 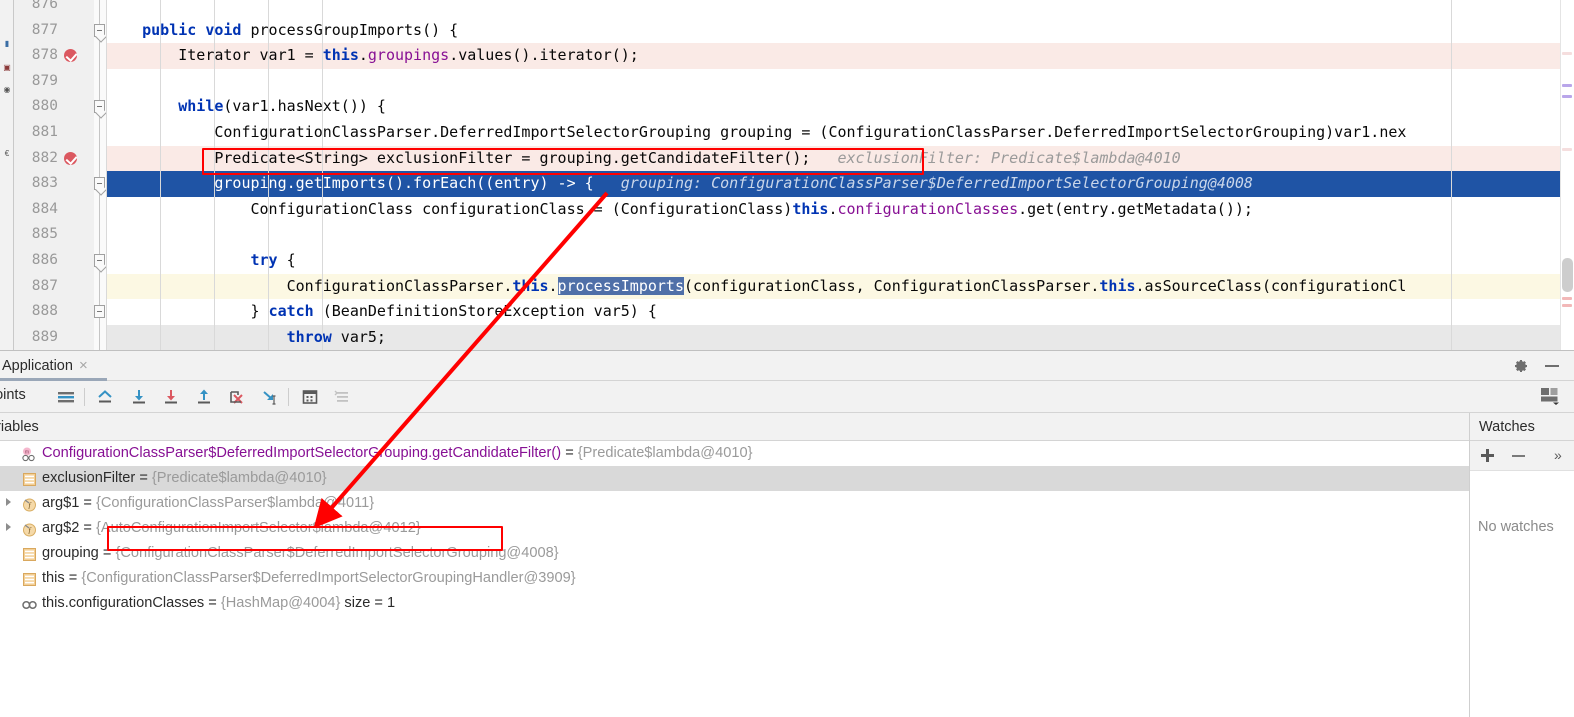 What do you see at coordinates (1518, 456) in the screenshot?
I see `remove-watch-button` at bounding box center [1518, 456].